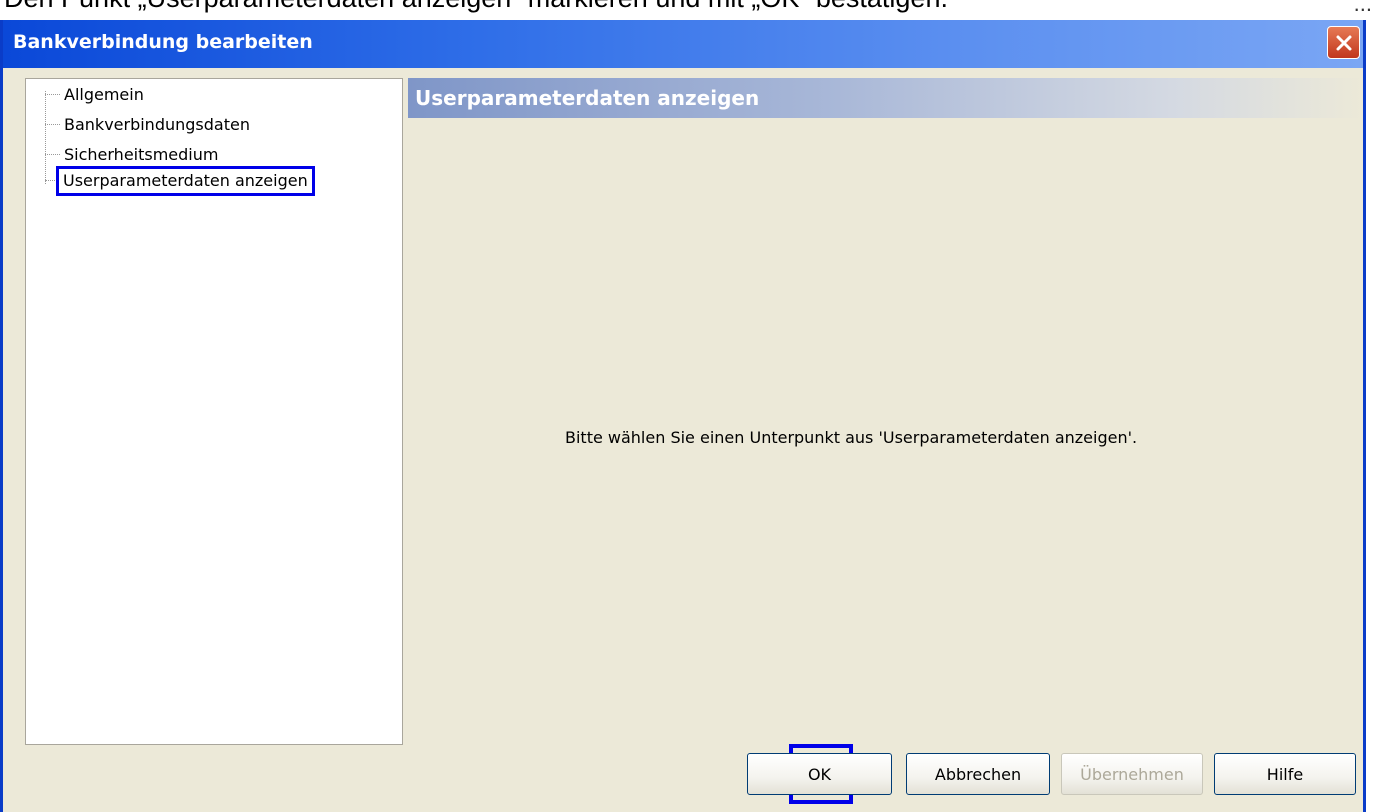  Describe the element at coordinates (163, 42) in the screenshot. I see `dialog-title: Bankverbindung bearbeiten` at that location.